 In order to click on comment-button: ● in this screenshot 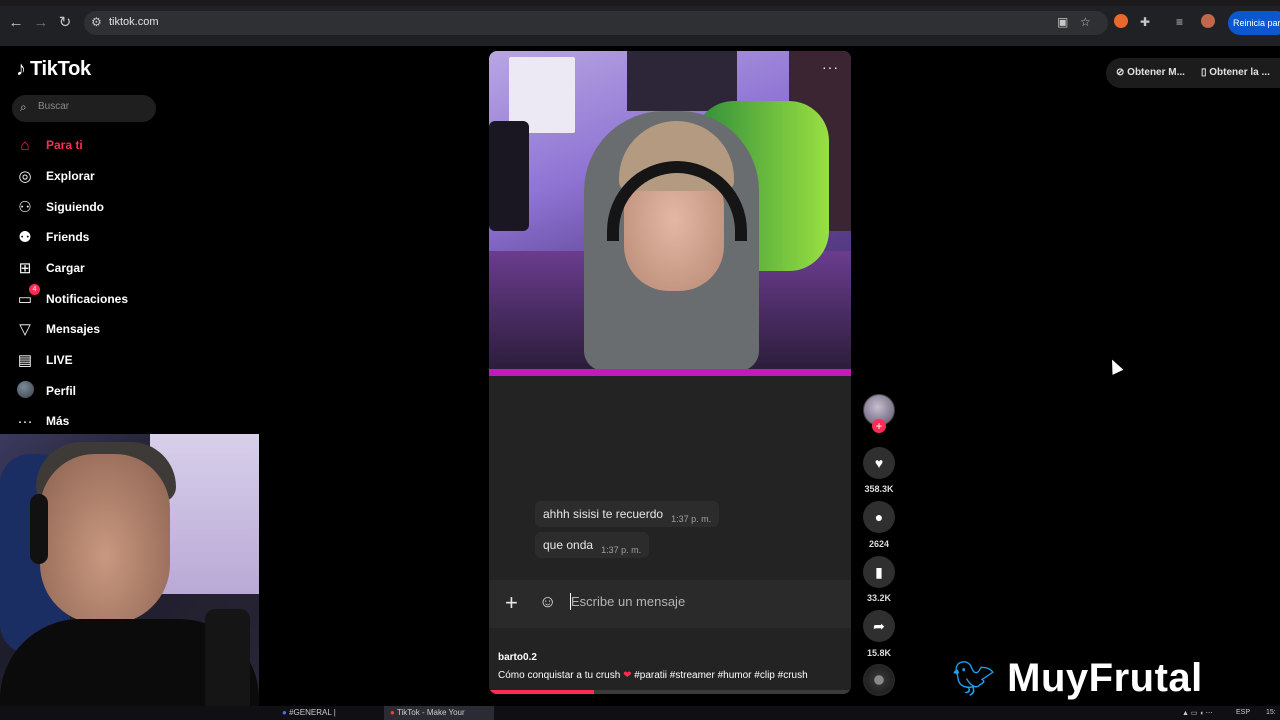, I will do `click(879, 517)`.